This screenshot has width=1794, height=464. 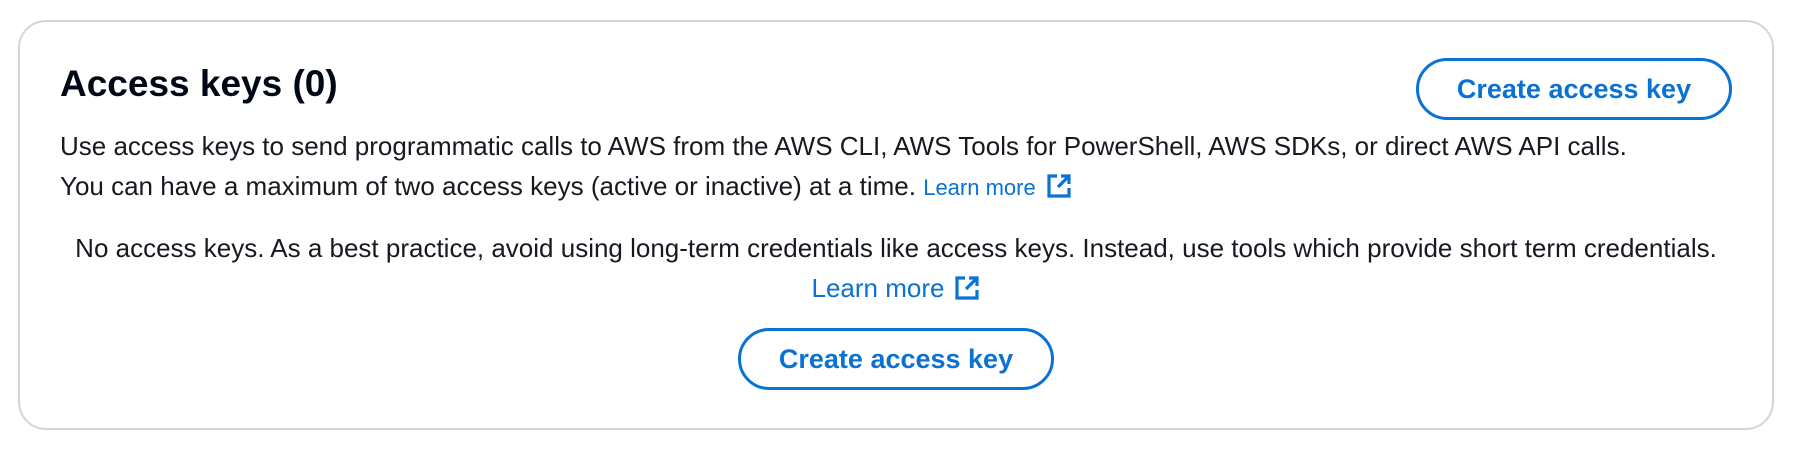 I want to click on learn-more-label: Learn more, so click(x=979, y=187).